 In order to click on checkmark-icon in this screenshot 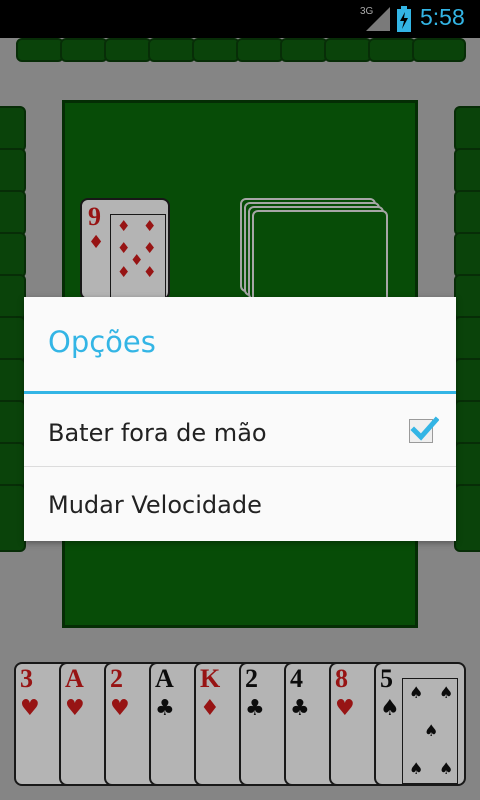, I will do `click(424, 428)`.